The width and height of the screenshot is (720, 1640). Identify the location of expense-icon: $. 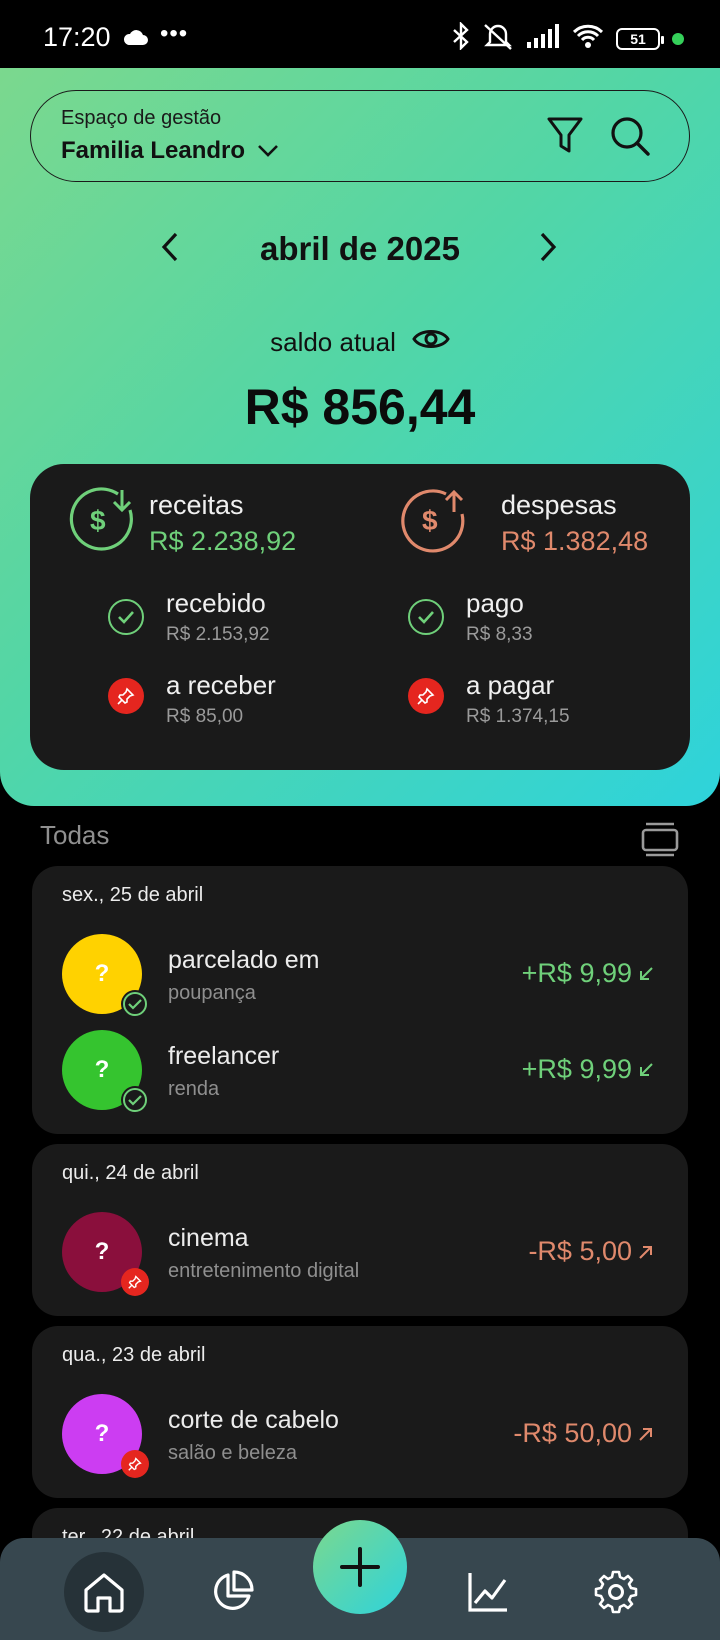
(434, 522).